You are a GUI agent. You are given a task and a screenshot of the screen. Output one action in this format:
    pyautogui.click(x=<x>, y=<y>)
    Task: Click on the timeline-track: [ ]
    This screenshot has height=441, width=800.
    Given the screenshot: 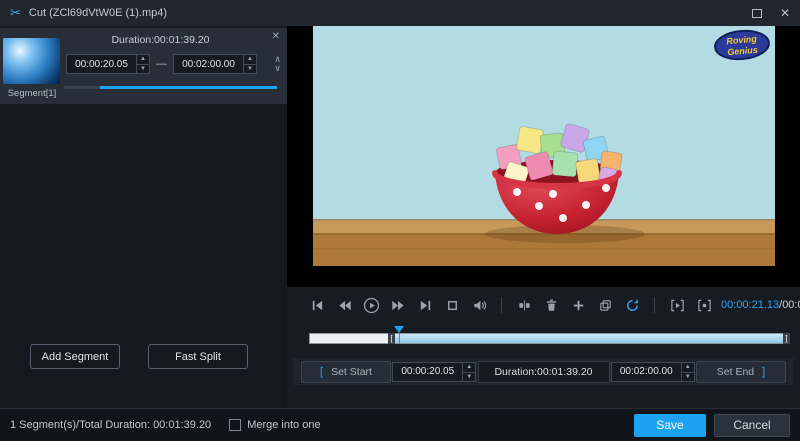 What is the action you would take?
    pyautogui.click(x=549, y=335)
    